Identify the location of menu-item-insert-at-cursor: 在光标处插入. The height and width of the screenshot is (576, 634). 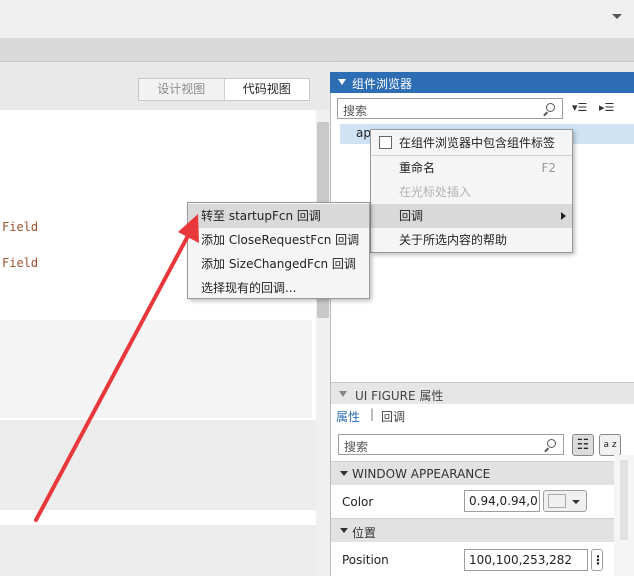
(471, 192).